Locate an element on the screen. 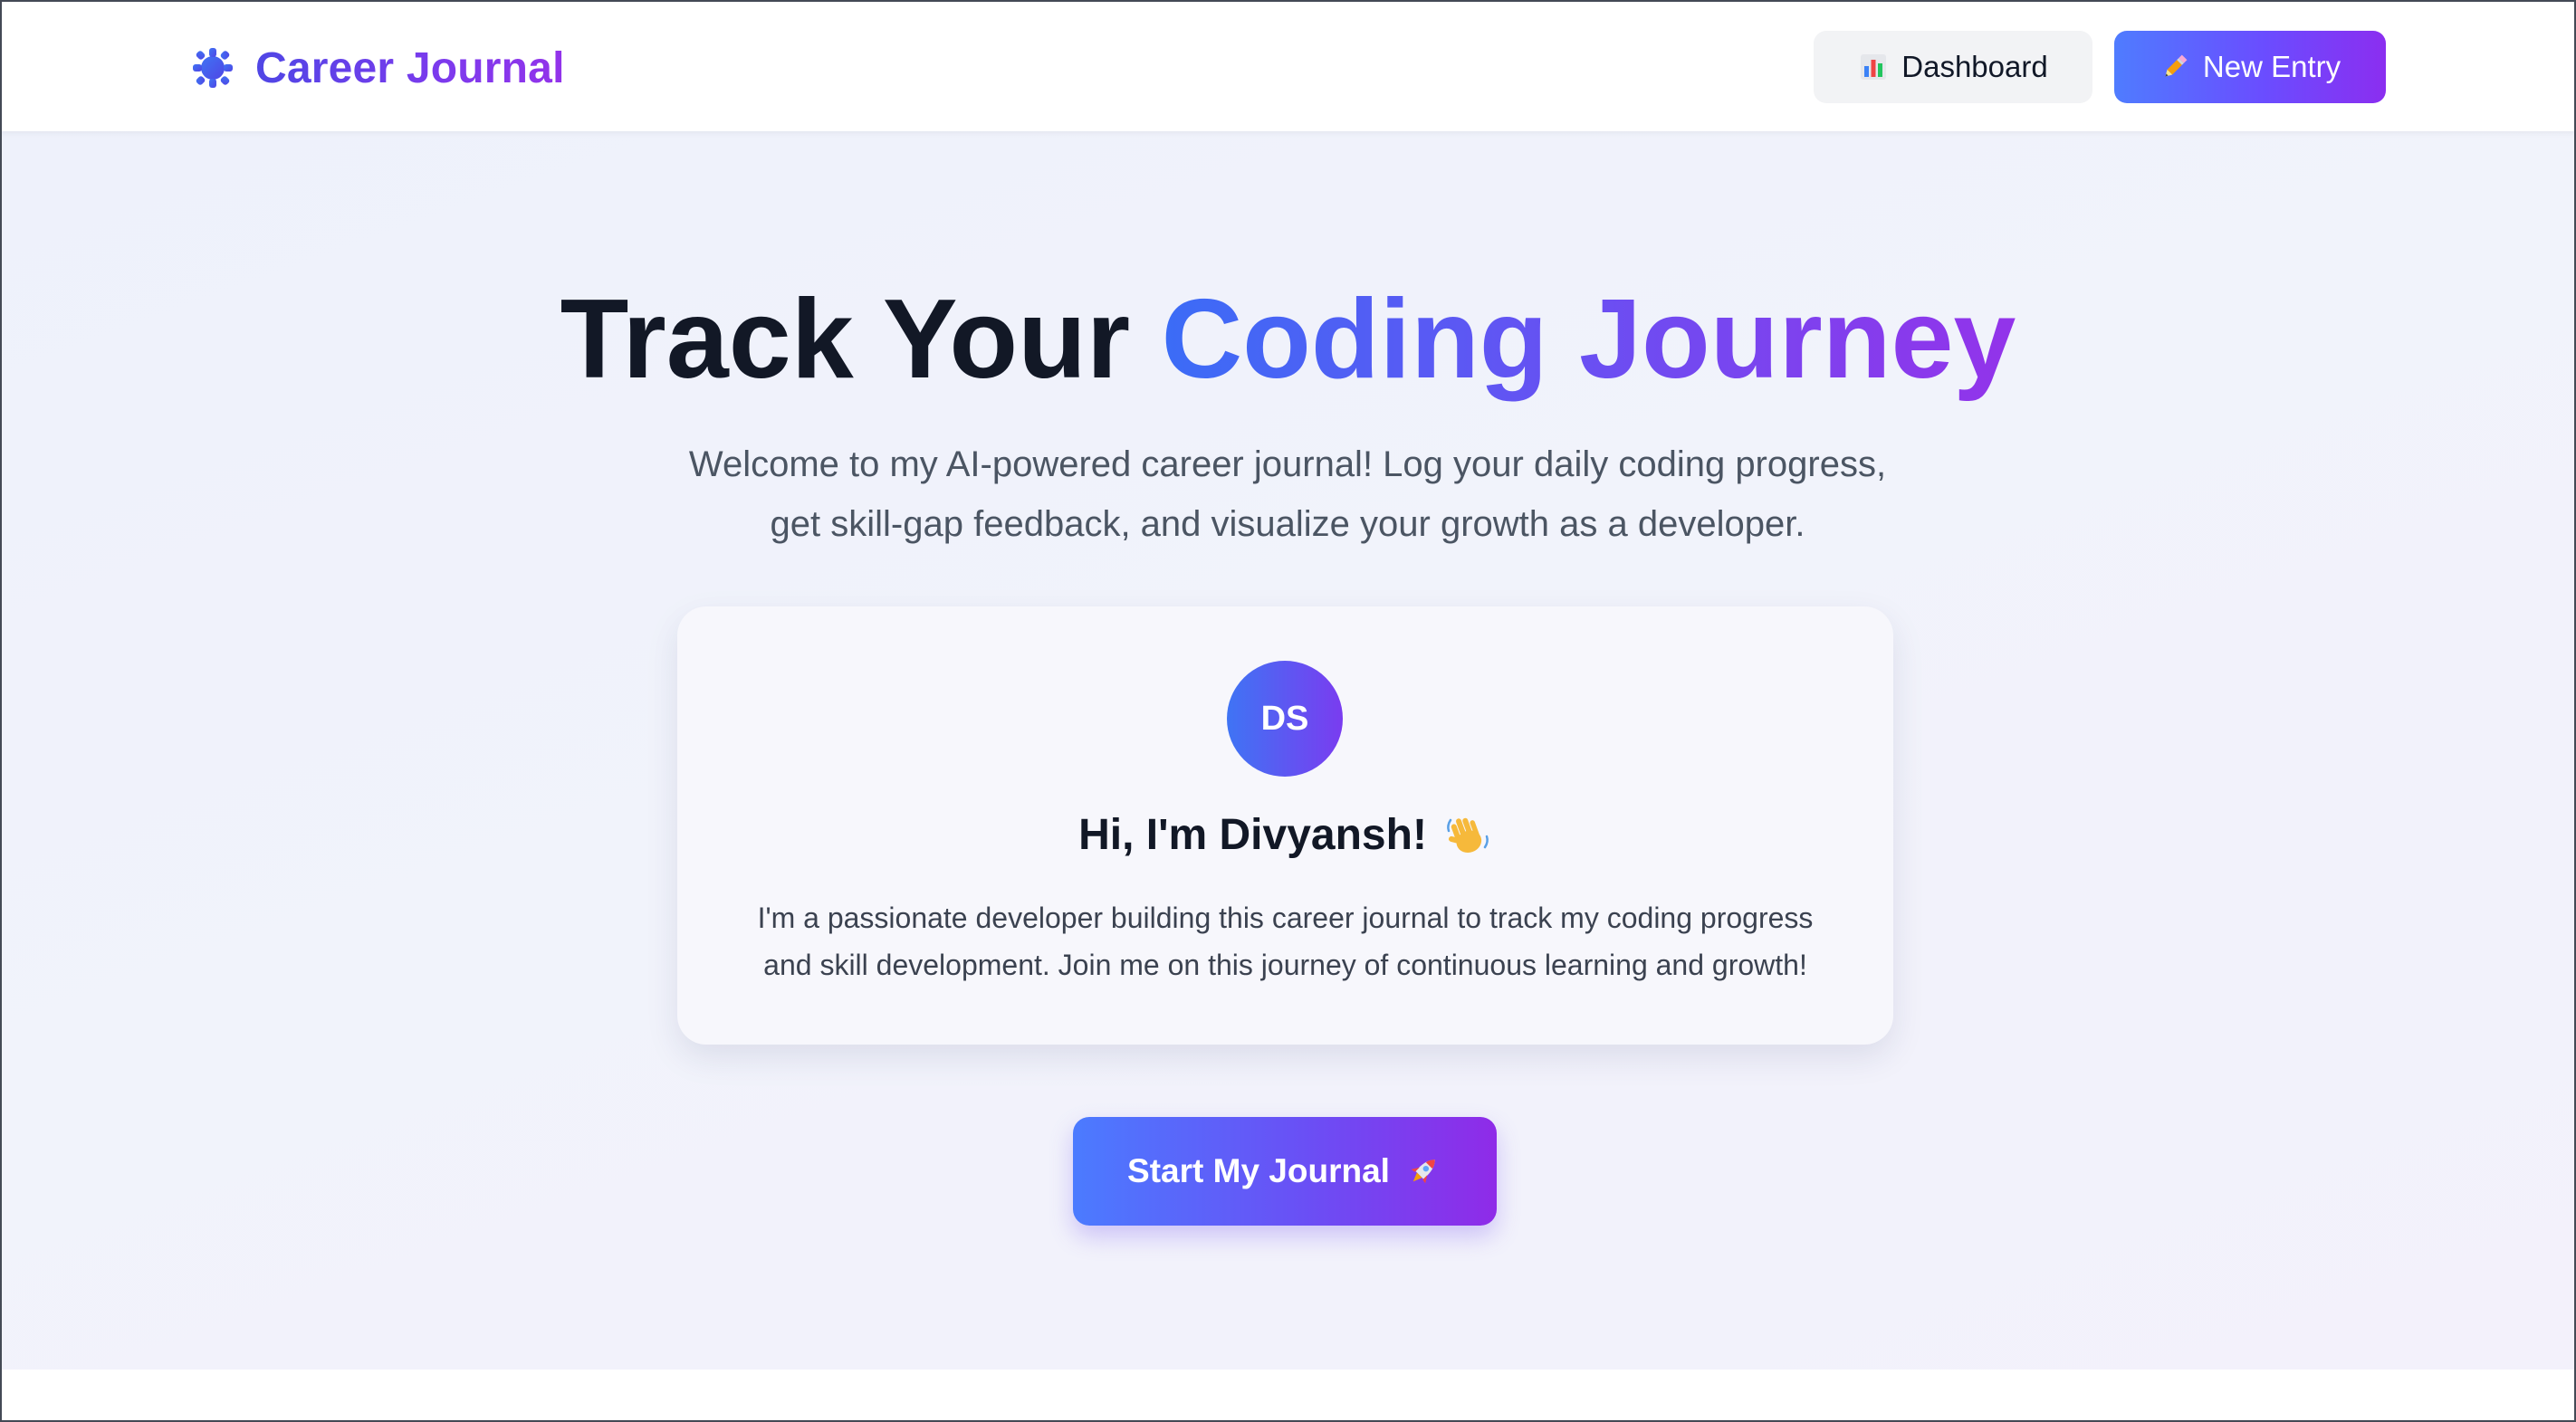 The width and height of the screenshot is (2576, 1422). waving-hand-icon is located at coordinates (1468, 835).